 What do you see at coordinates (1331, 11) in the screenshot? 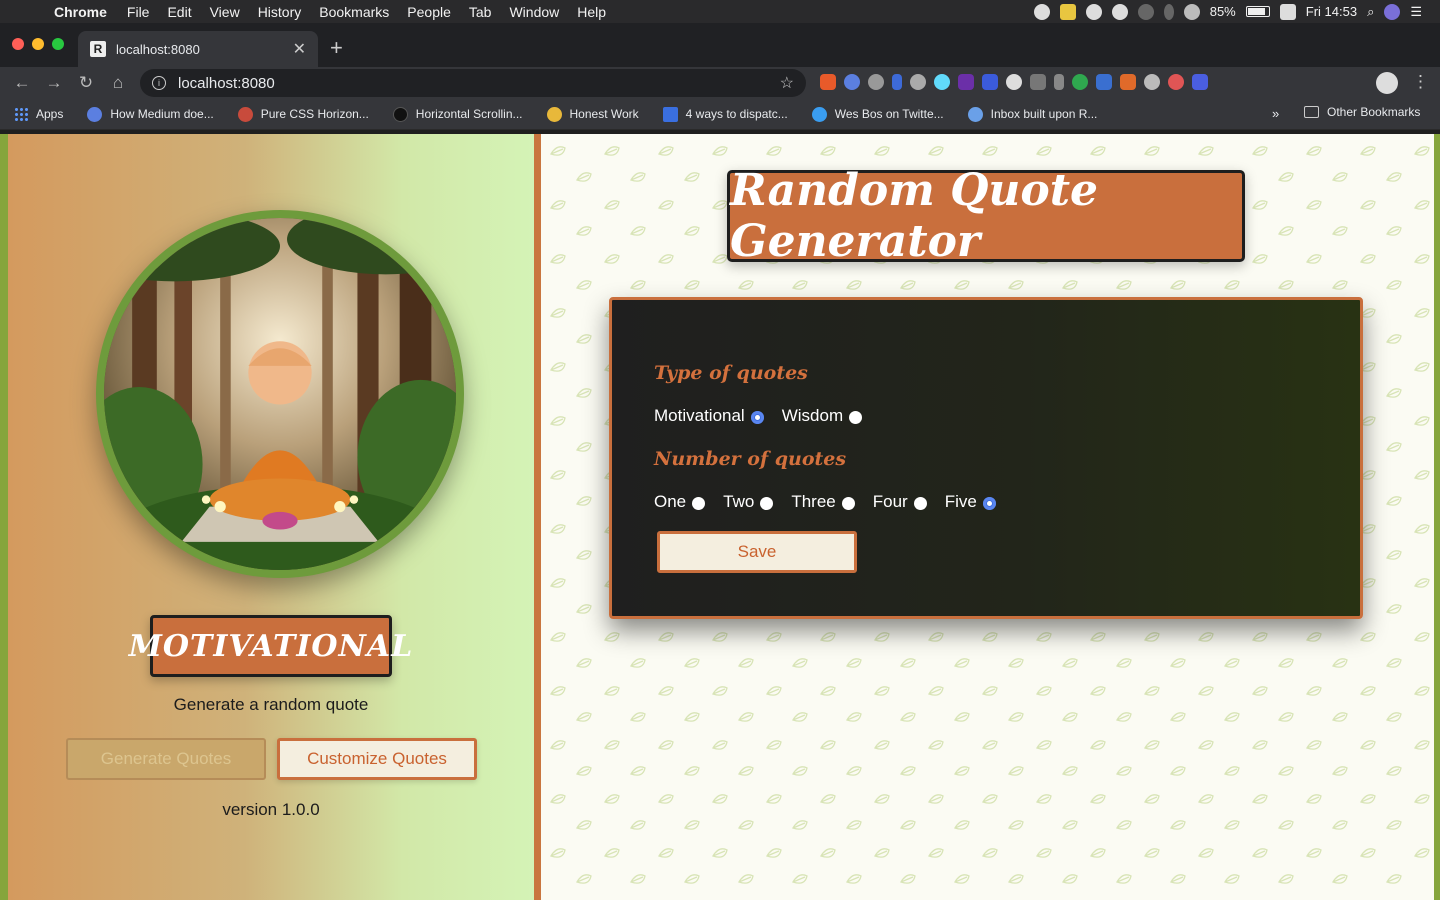
I see `clock: Fri 14:53` at bounding box center [1331, 11].